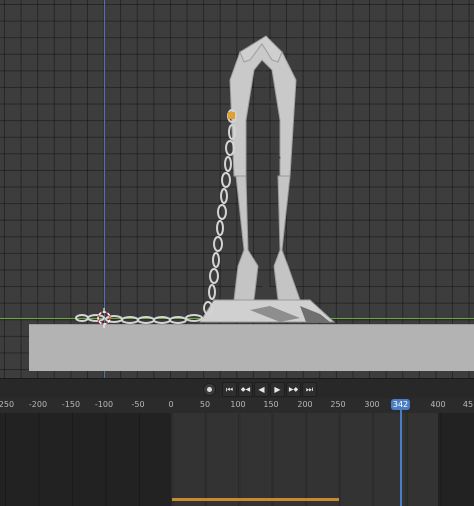 Image resolution: width=474 pixels, height=506 pixels. I want to click on ruler-tick: -150, so click(71, 404).